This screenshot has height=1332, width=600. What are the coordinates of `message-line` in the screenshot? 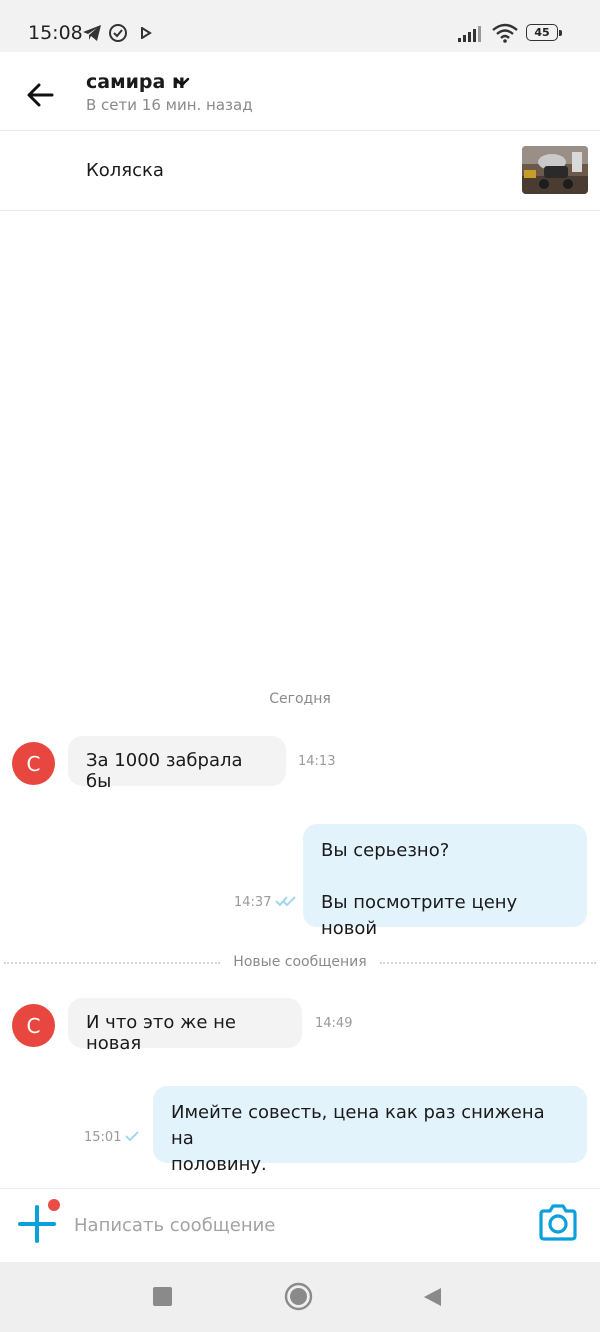 It's located at (445, 877).